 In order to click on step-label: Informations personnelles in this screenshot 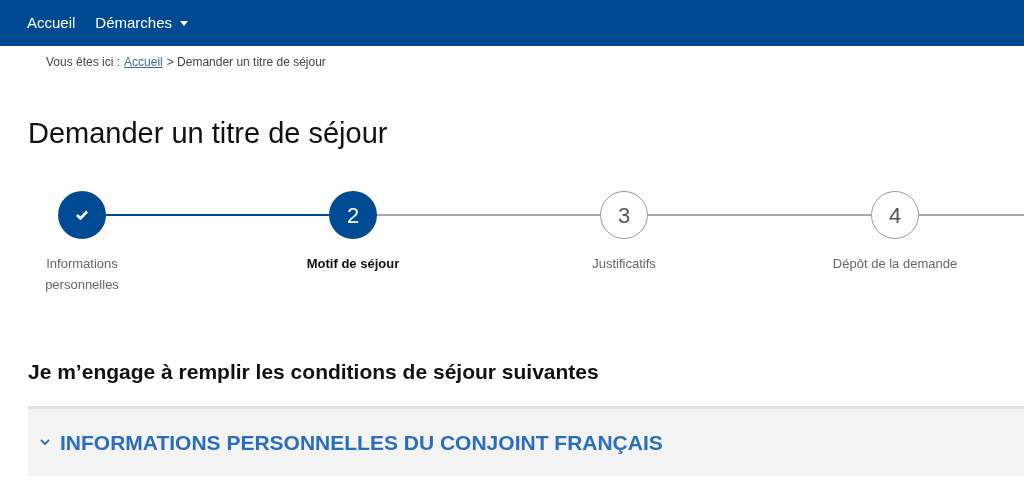, I will do `click(82, 274)`.